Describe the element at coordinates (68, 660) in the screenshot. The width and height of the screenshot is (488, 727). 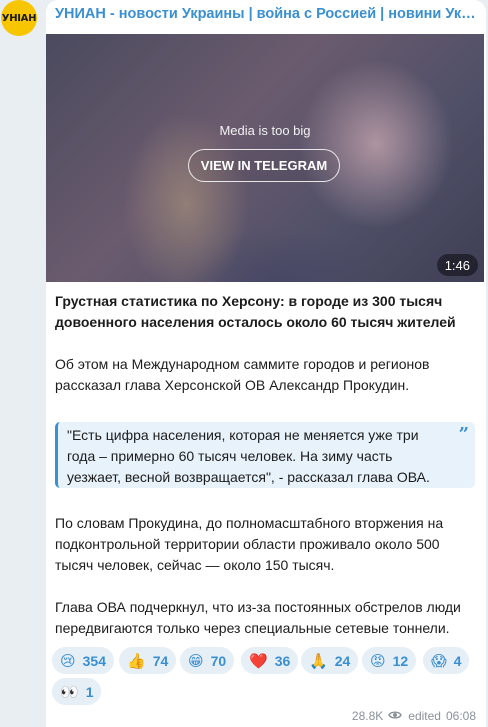
I see `crying-face-icon: 😢` at that location.